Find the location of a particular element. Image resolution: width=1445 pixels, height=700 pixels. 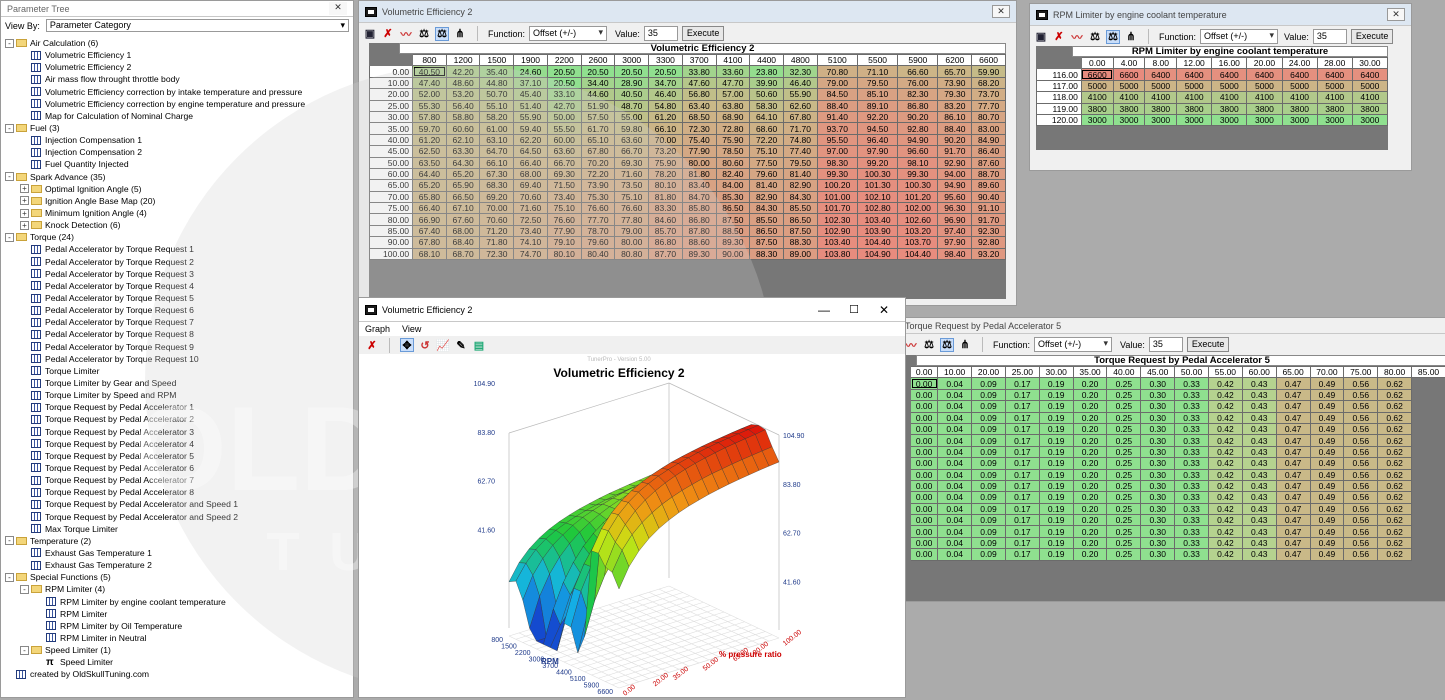

collapse-icon: - is located at coordinates (9, 540).